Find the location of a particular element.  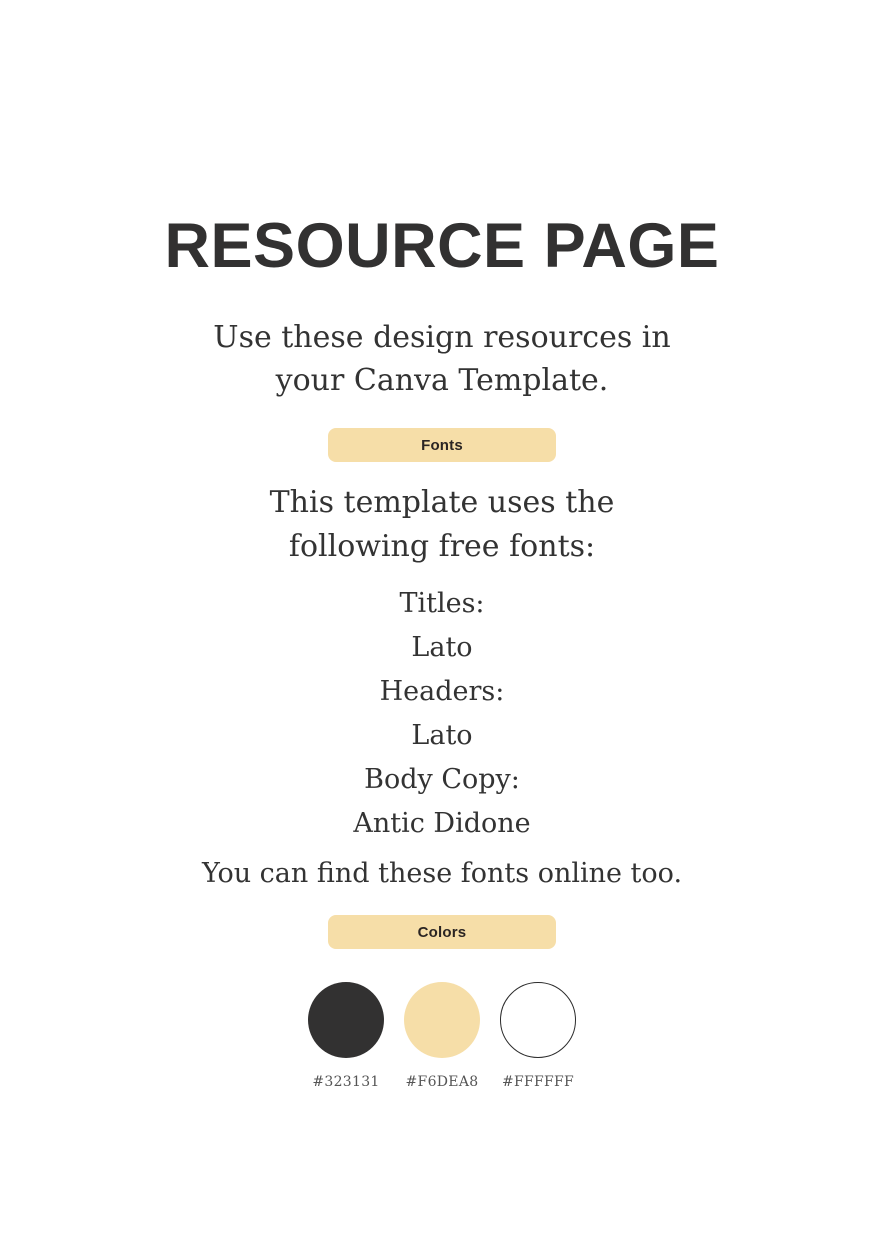

fonts-section-badge: Fonts is located at coordinates (442, 445).